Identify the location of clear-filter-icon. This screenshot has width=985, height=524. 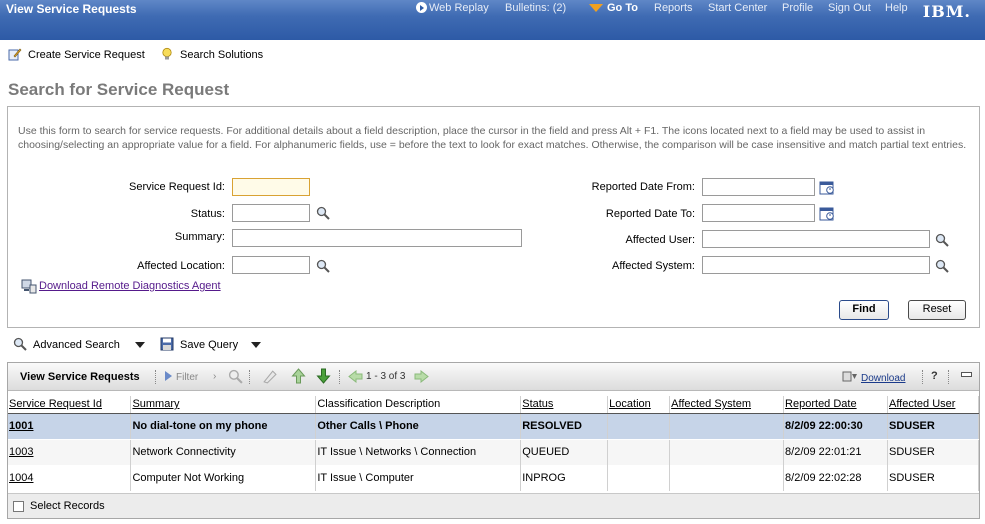
(269, 376).